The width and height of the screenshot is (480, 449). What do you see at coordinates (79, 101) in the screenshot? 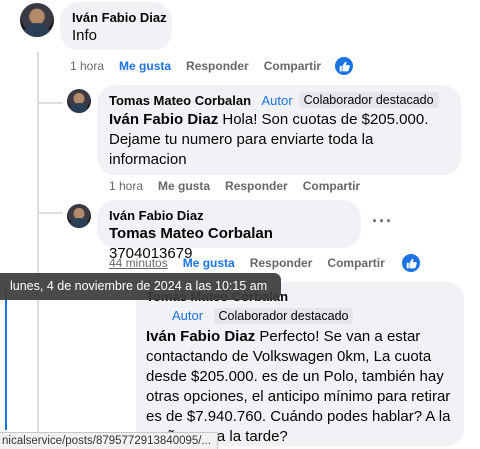
I see `avatar-tomas` at bounding box center [79, 101].